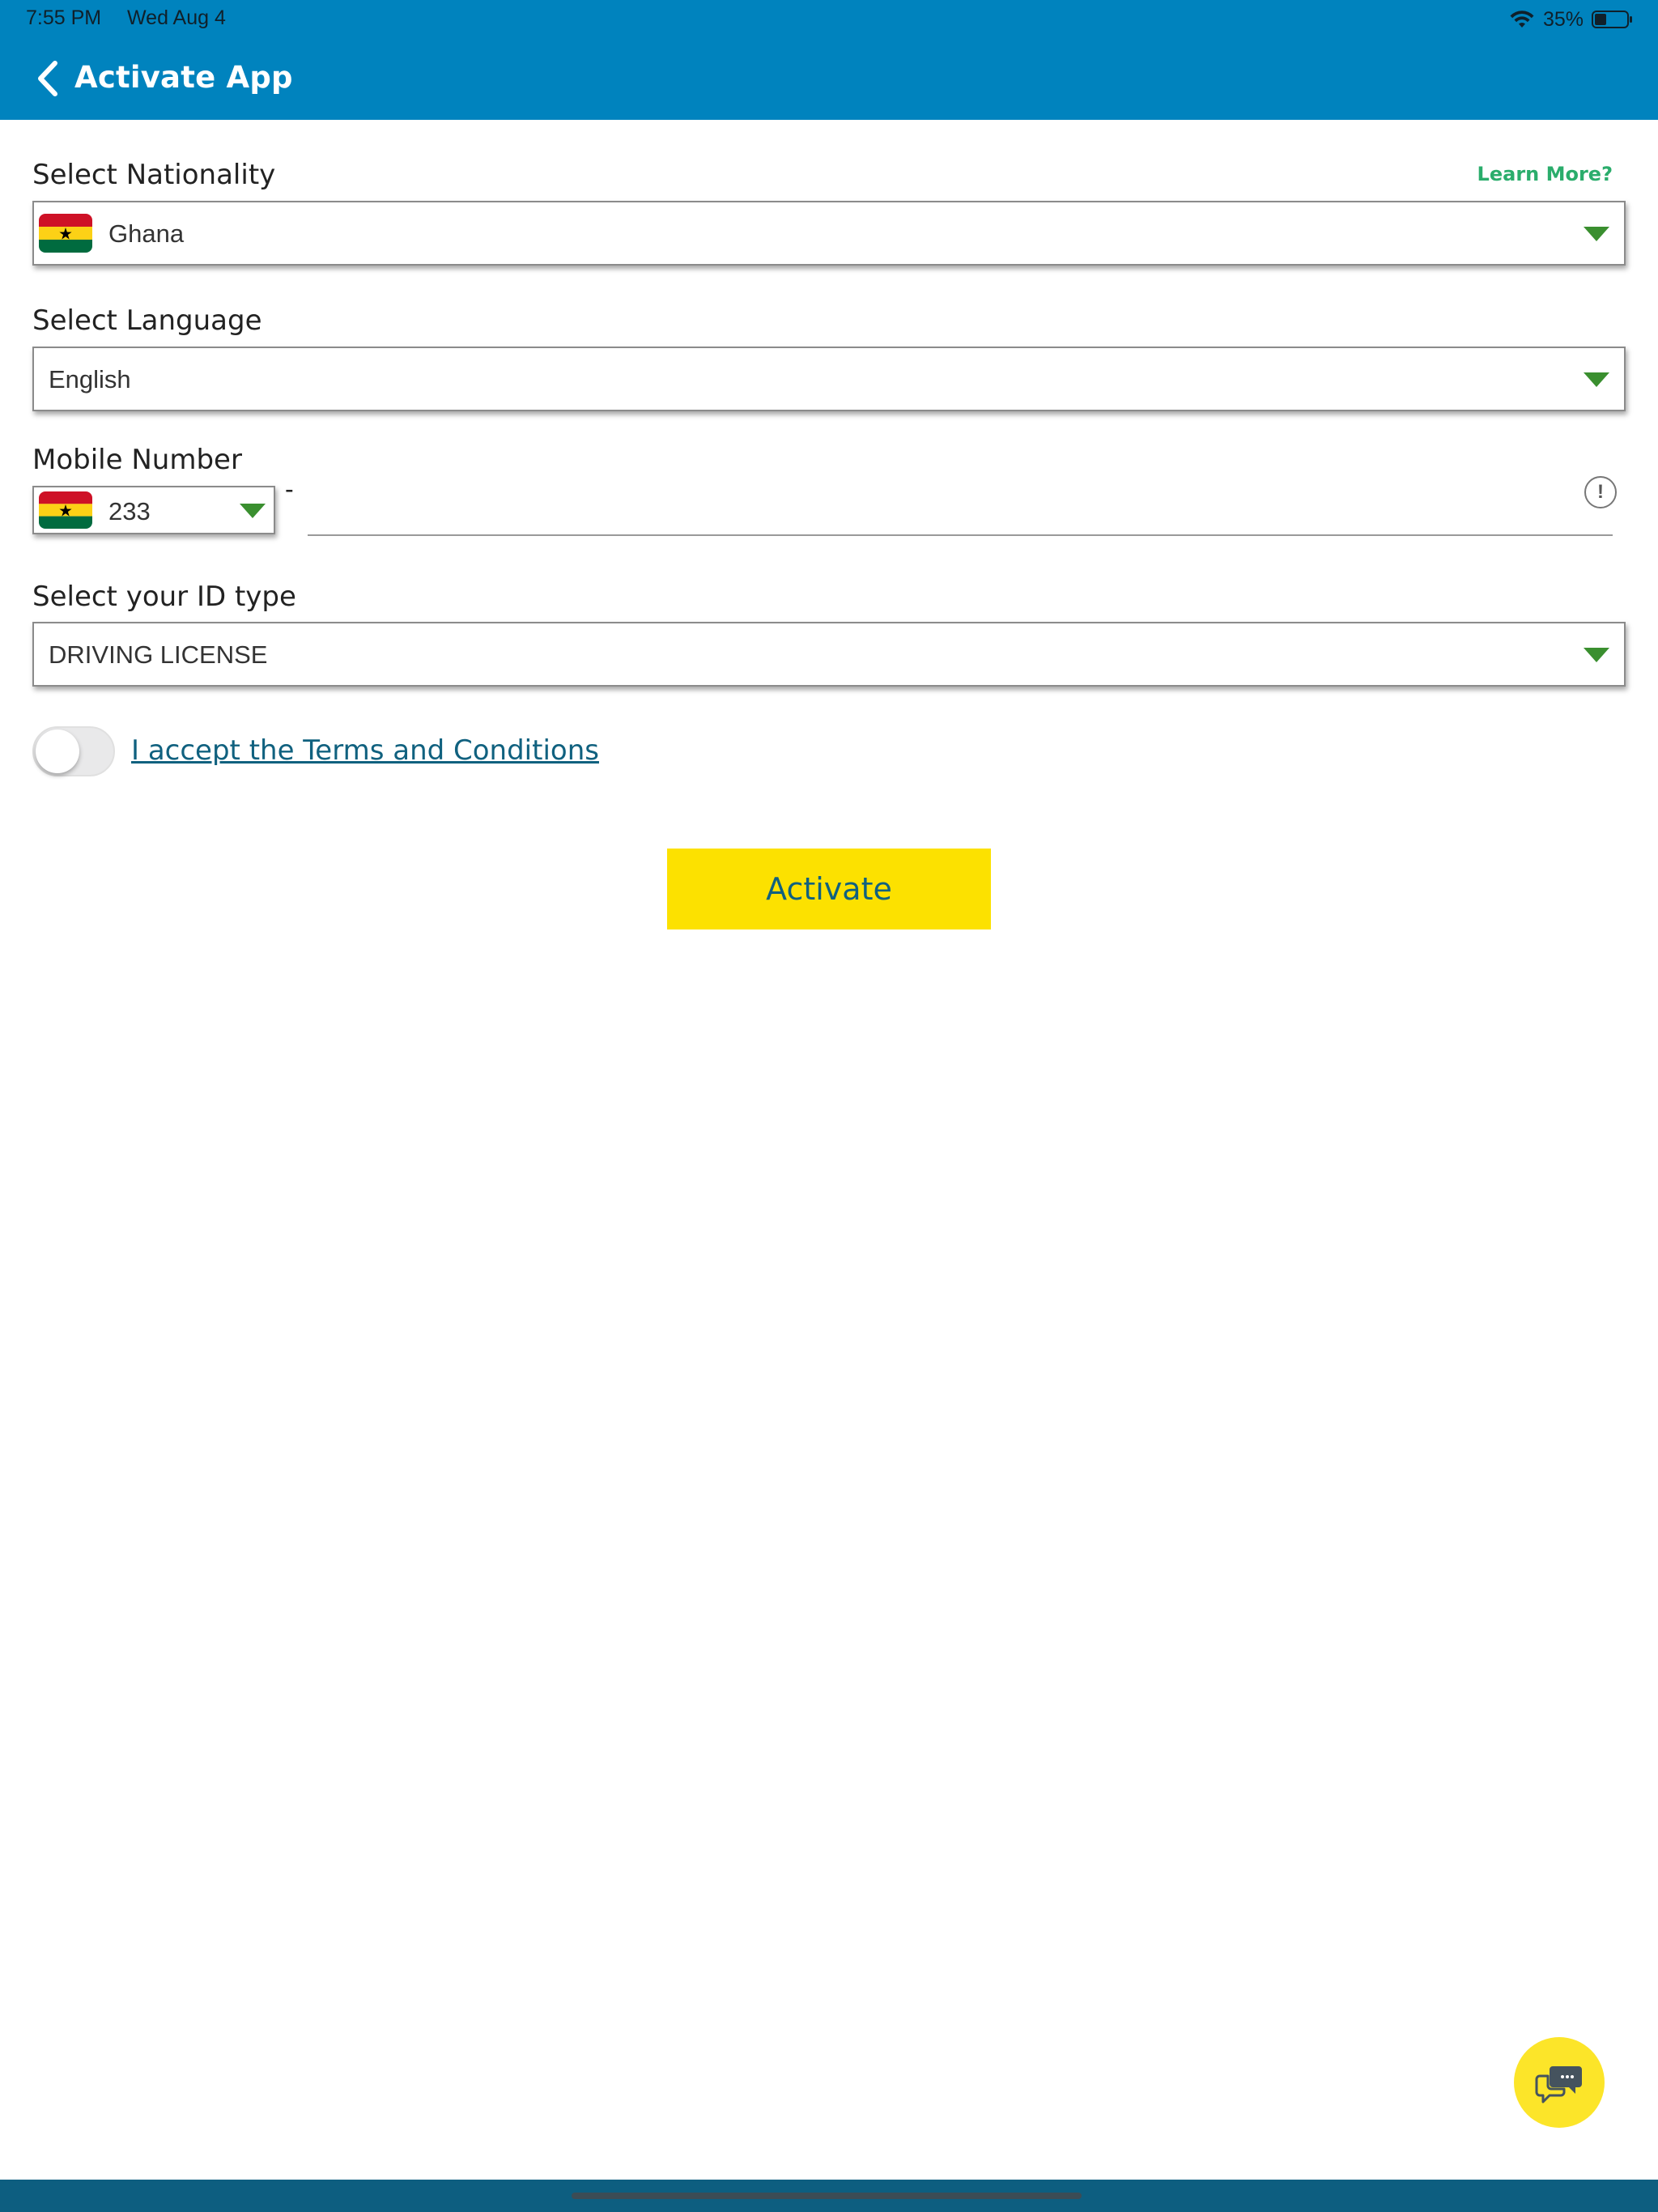 The width and height of the screenshot is (1658, 2212). I want to click on chat-button, so click(1559, 2082).